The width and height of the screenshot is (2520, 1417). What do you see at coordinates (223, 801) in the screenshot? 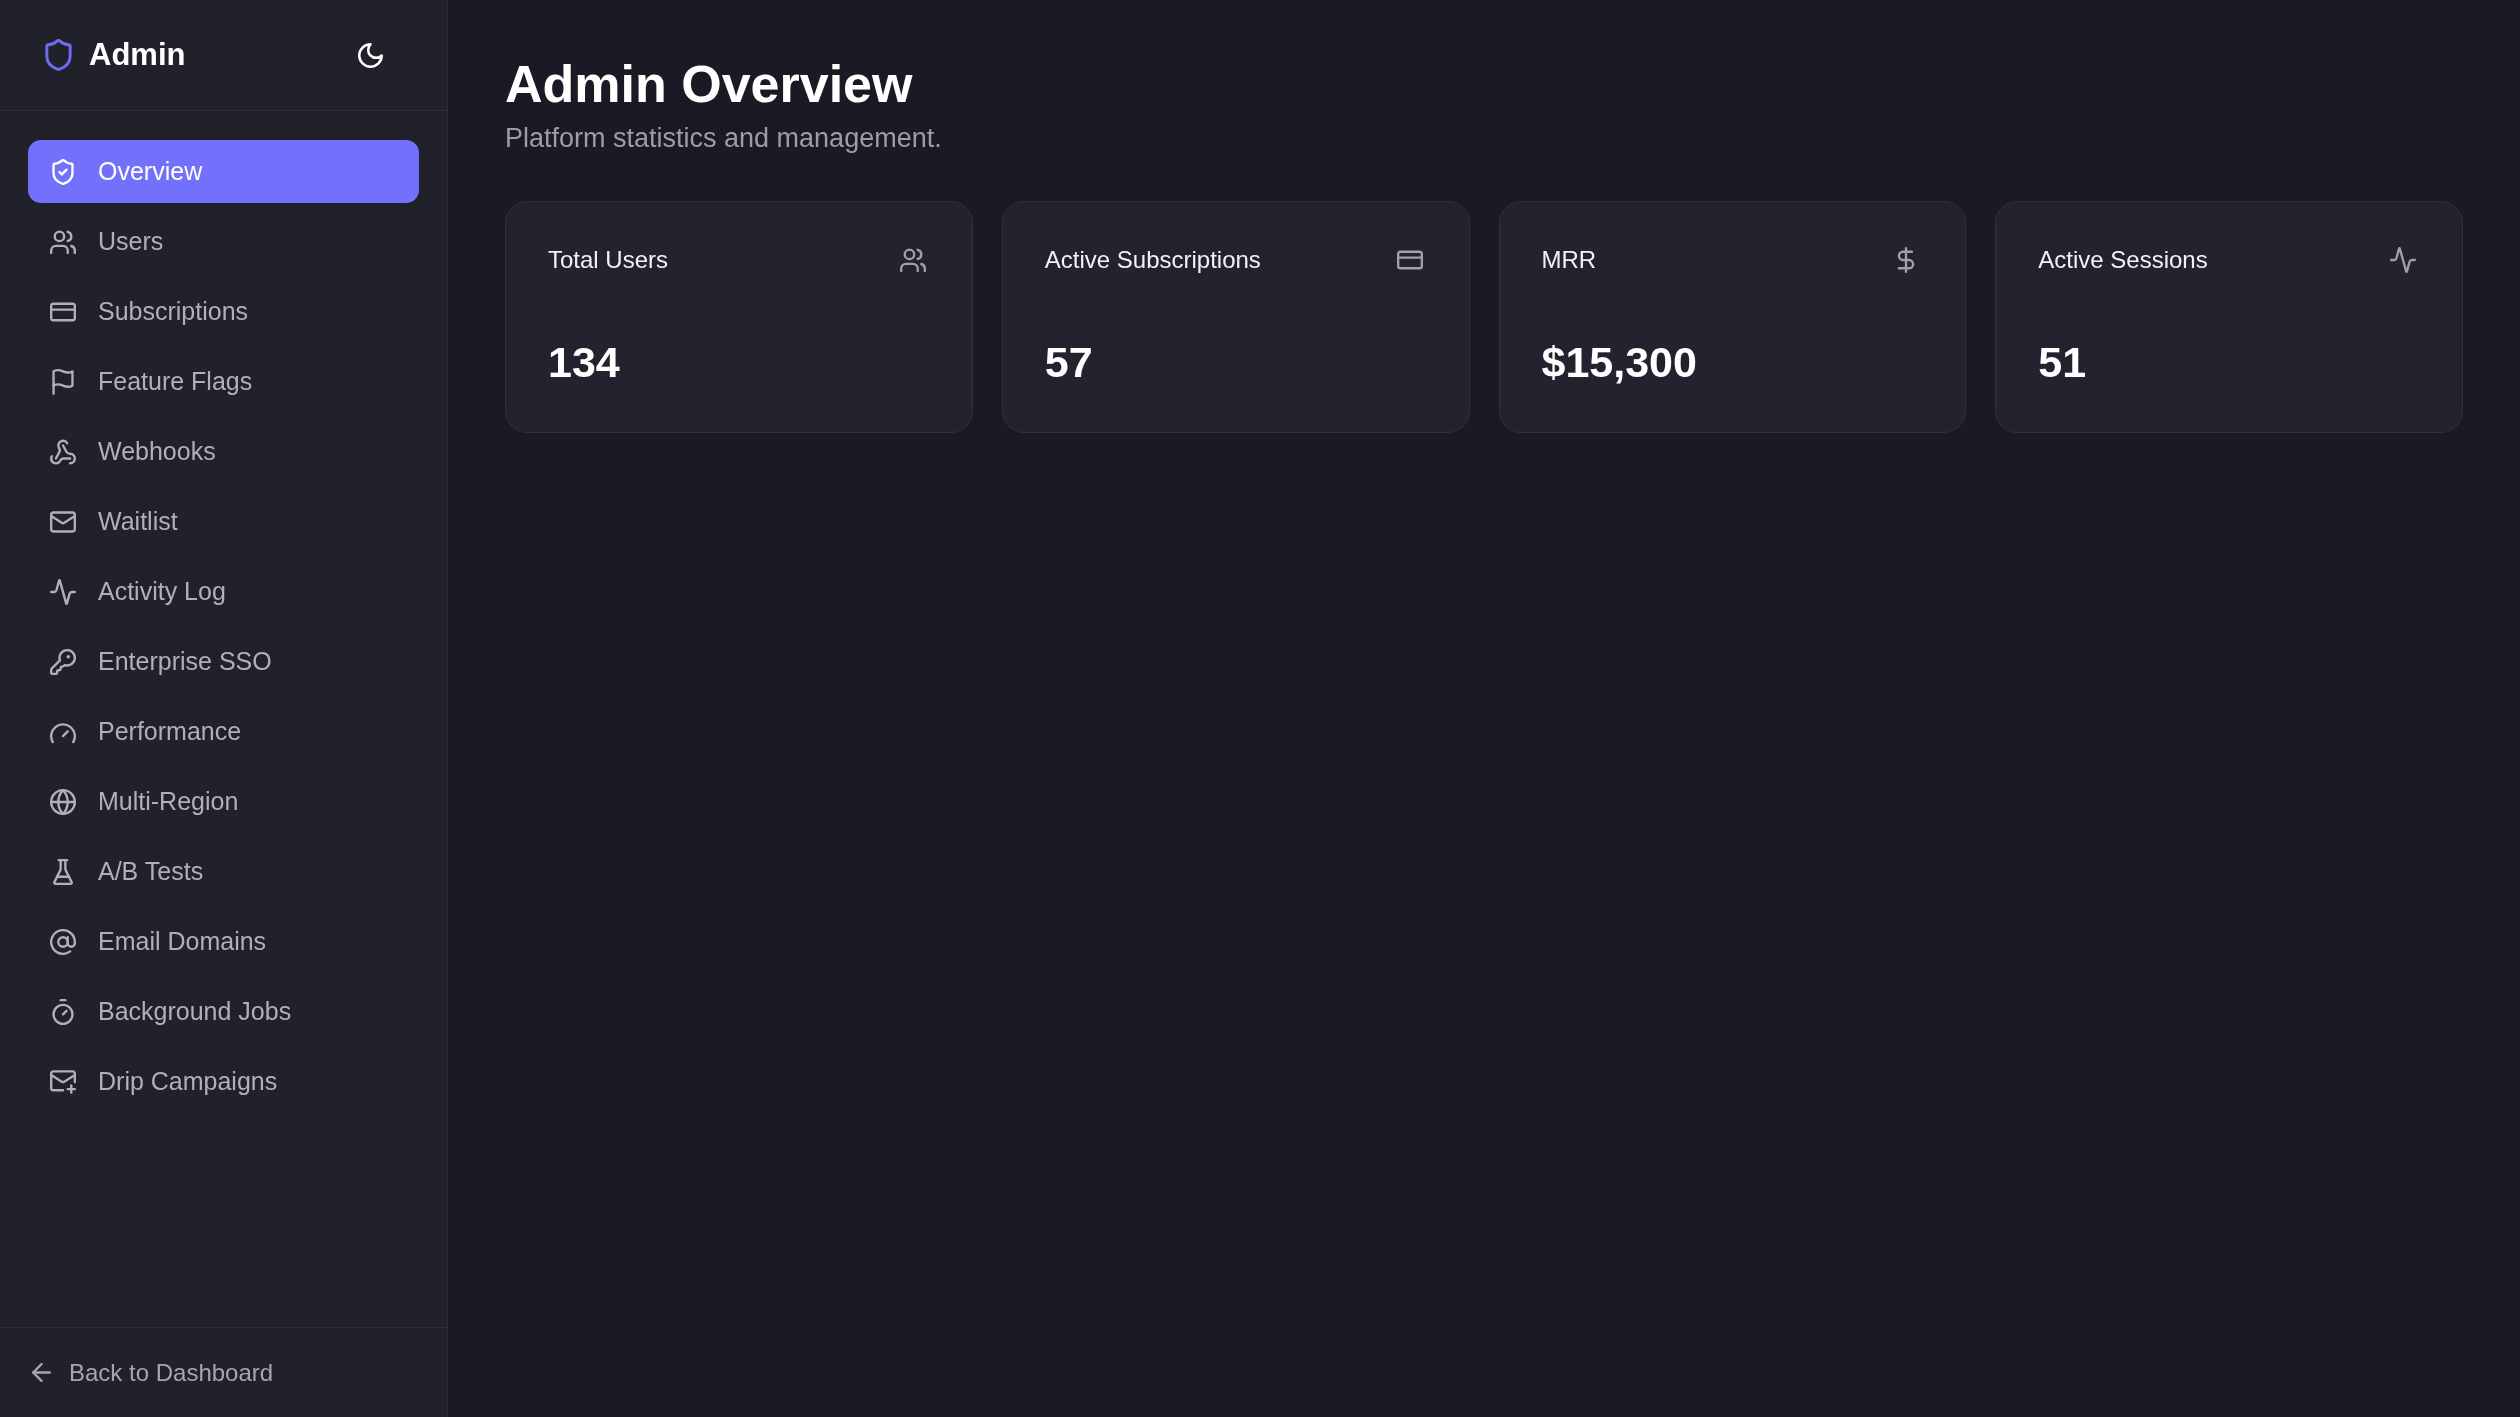
I see `nav-item: Multi-Region` at bounding box center [223, 801].